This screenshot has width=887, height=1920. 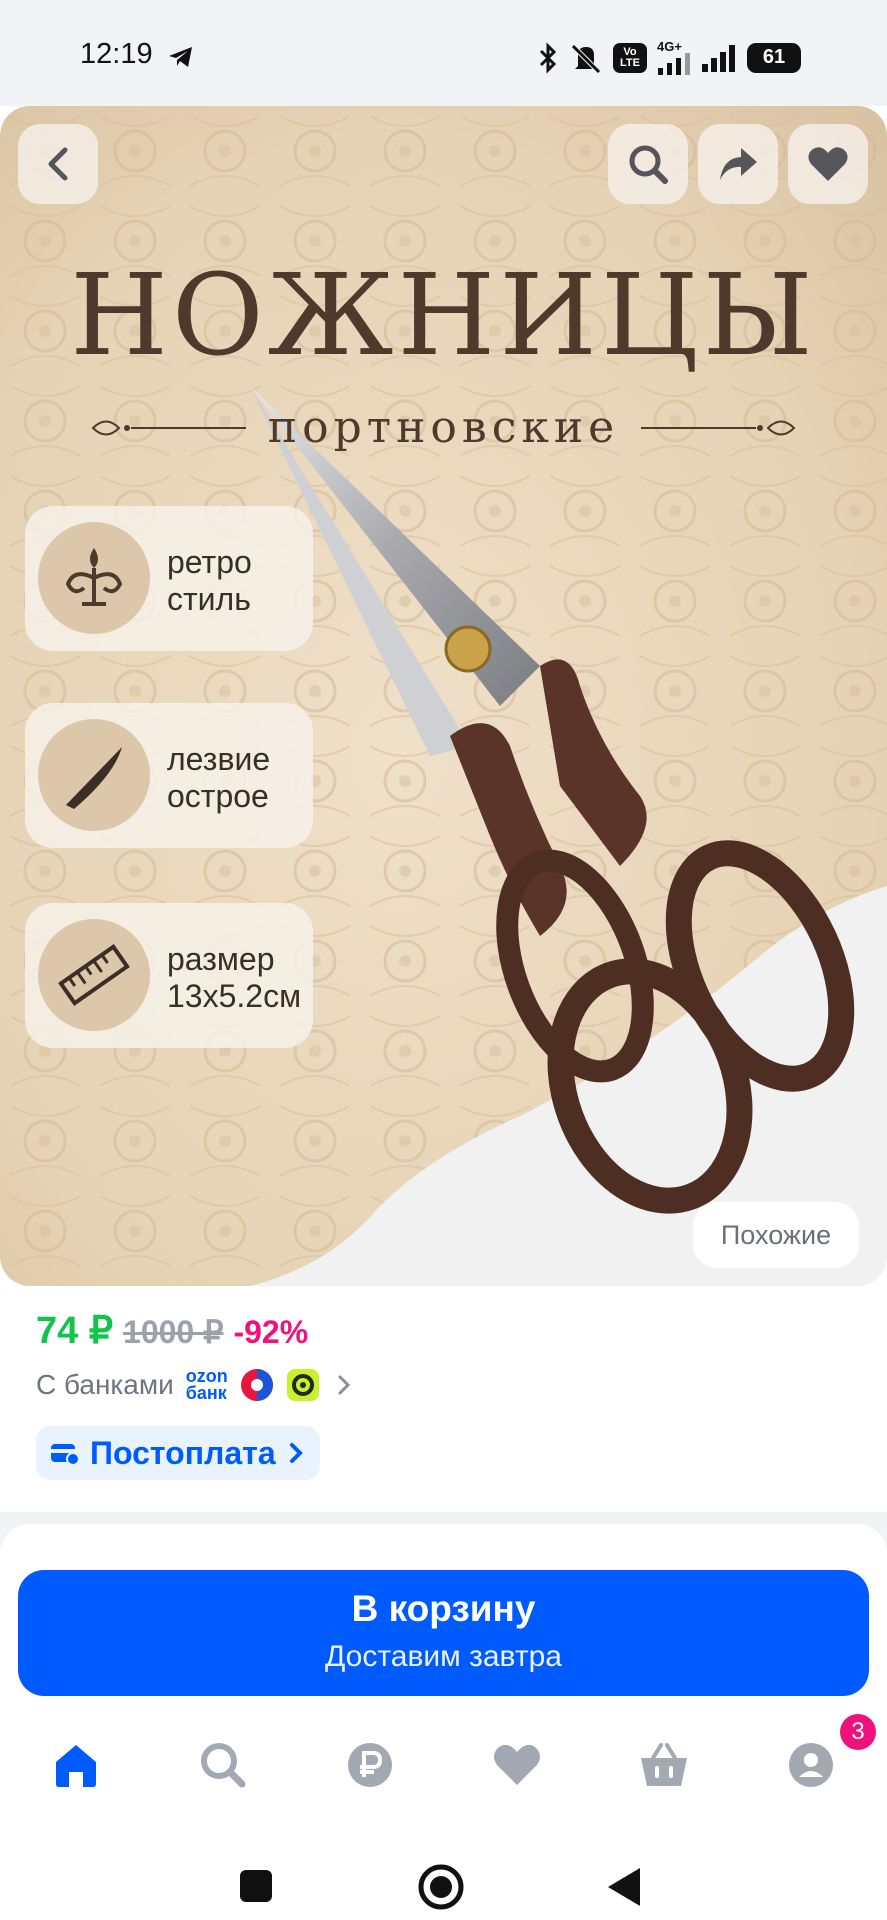 What do you see at coordinates (774, 57) in the screenshot?
I see `battery-icon: 61` at bounding box center [774, 57].